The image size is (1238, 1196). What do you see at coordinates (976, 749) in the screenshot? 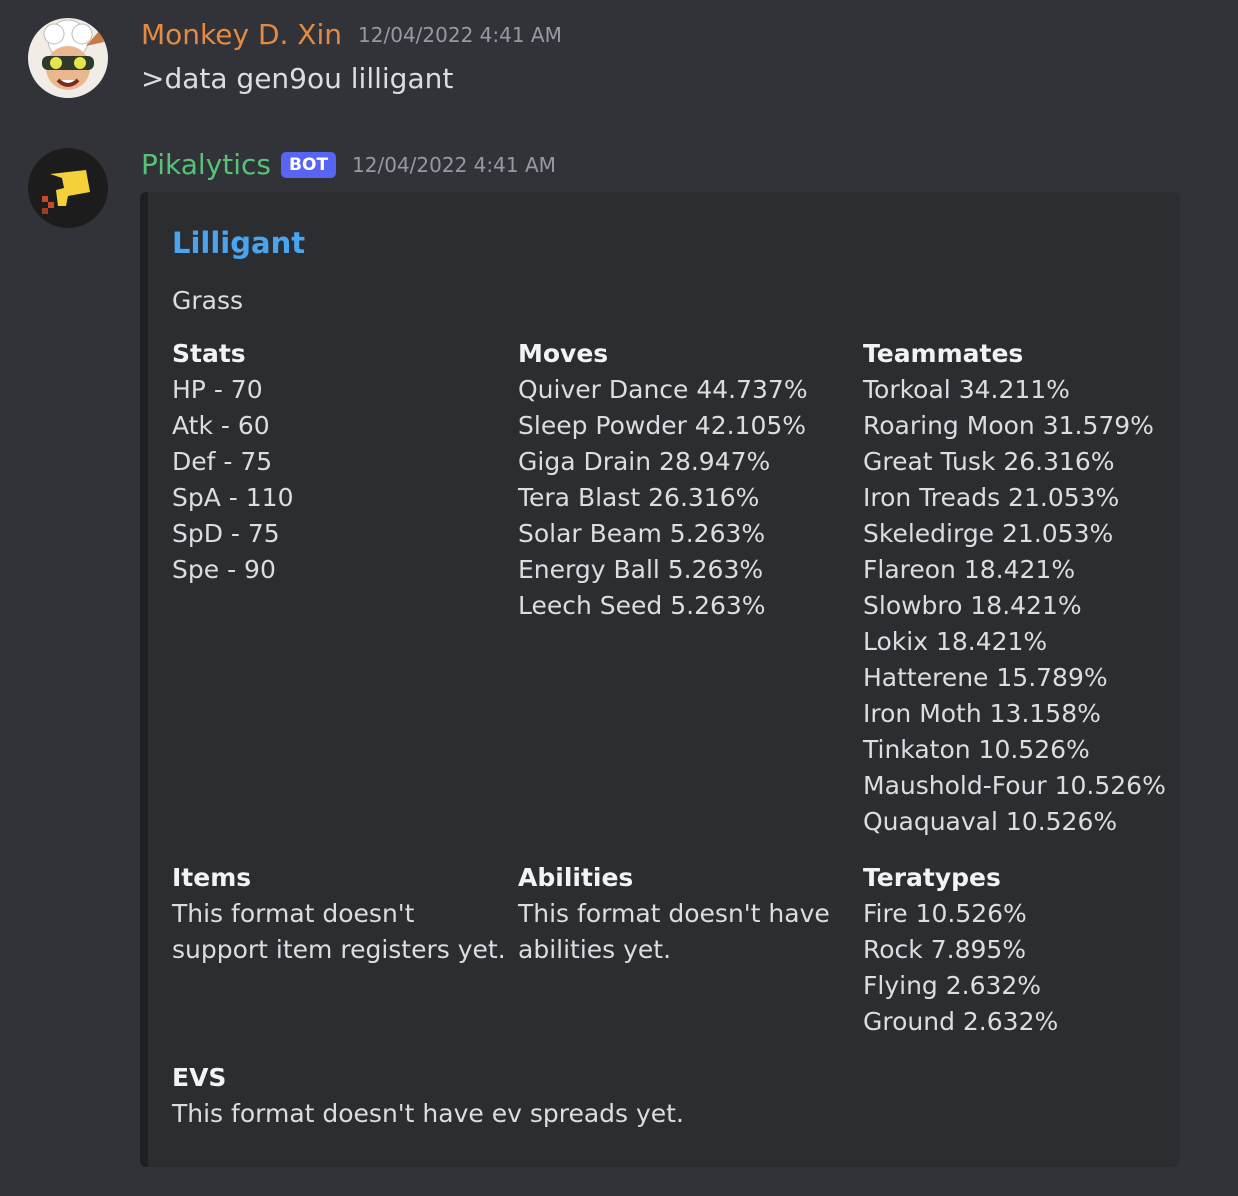
I see `field-line: Tinkaton 10.526%` at bounding box center [976, 749].